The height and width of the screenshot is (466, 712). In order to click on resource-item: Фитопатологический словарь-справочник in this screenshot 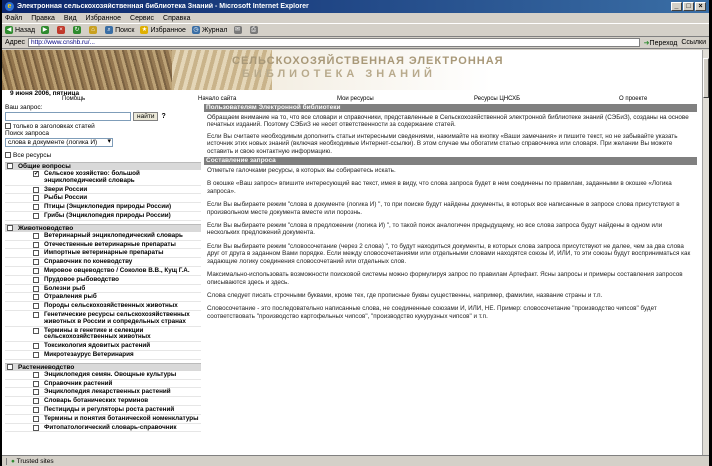, I will do `click(103, 428)`.